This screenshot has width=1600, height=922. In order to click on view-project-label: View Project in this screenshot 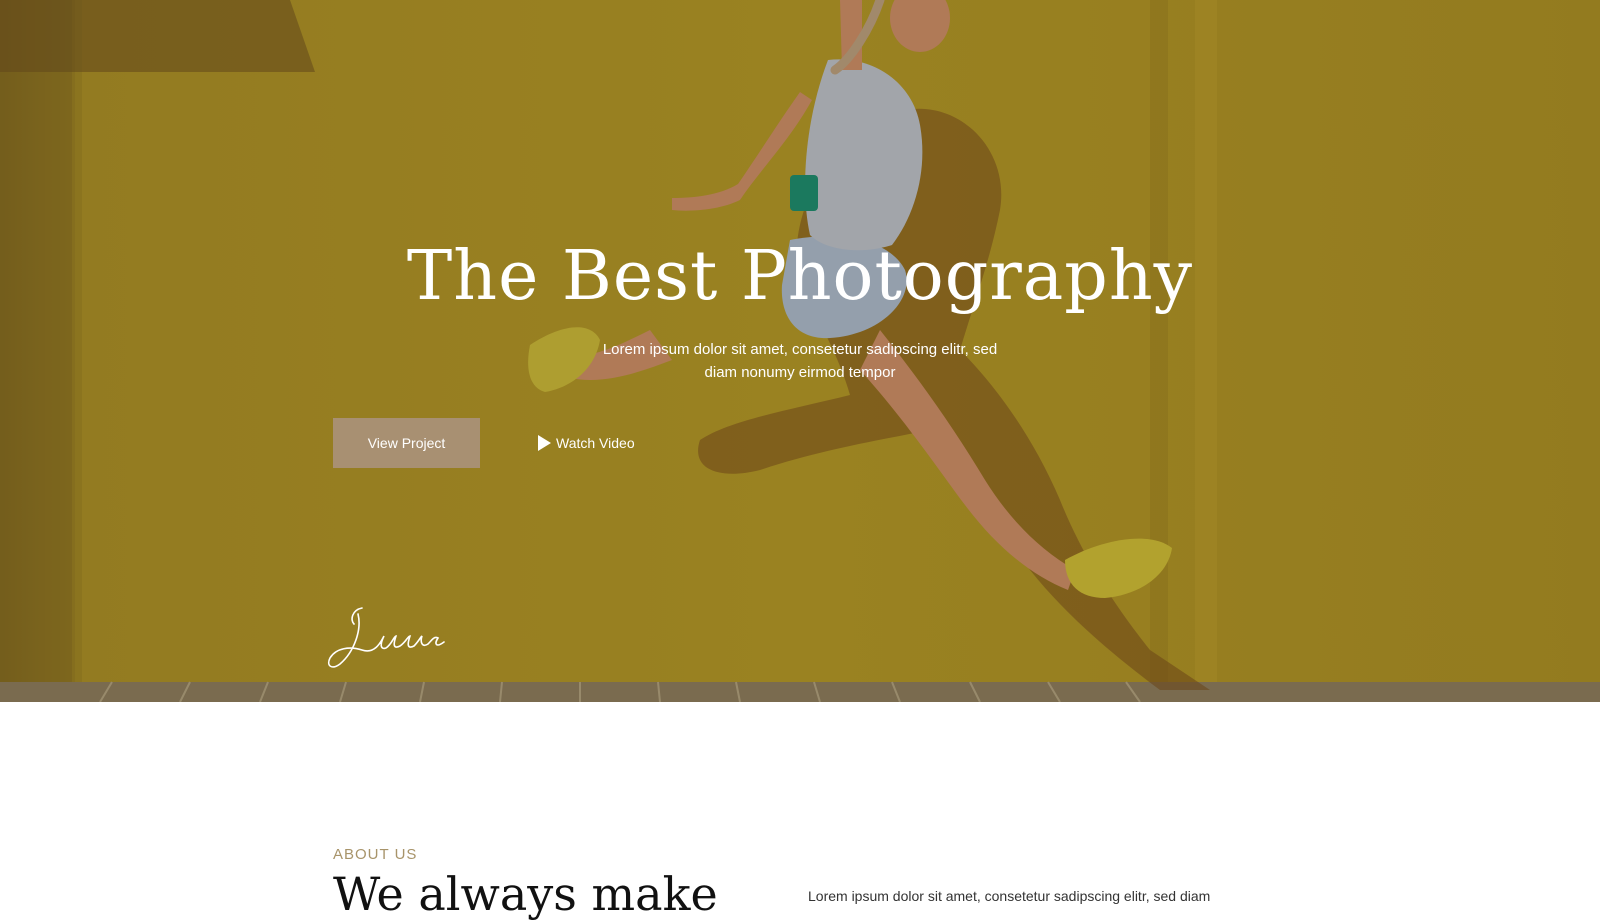, I will do `click(406, 443)`.